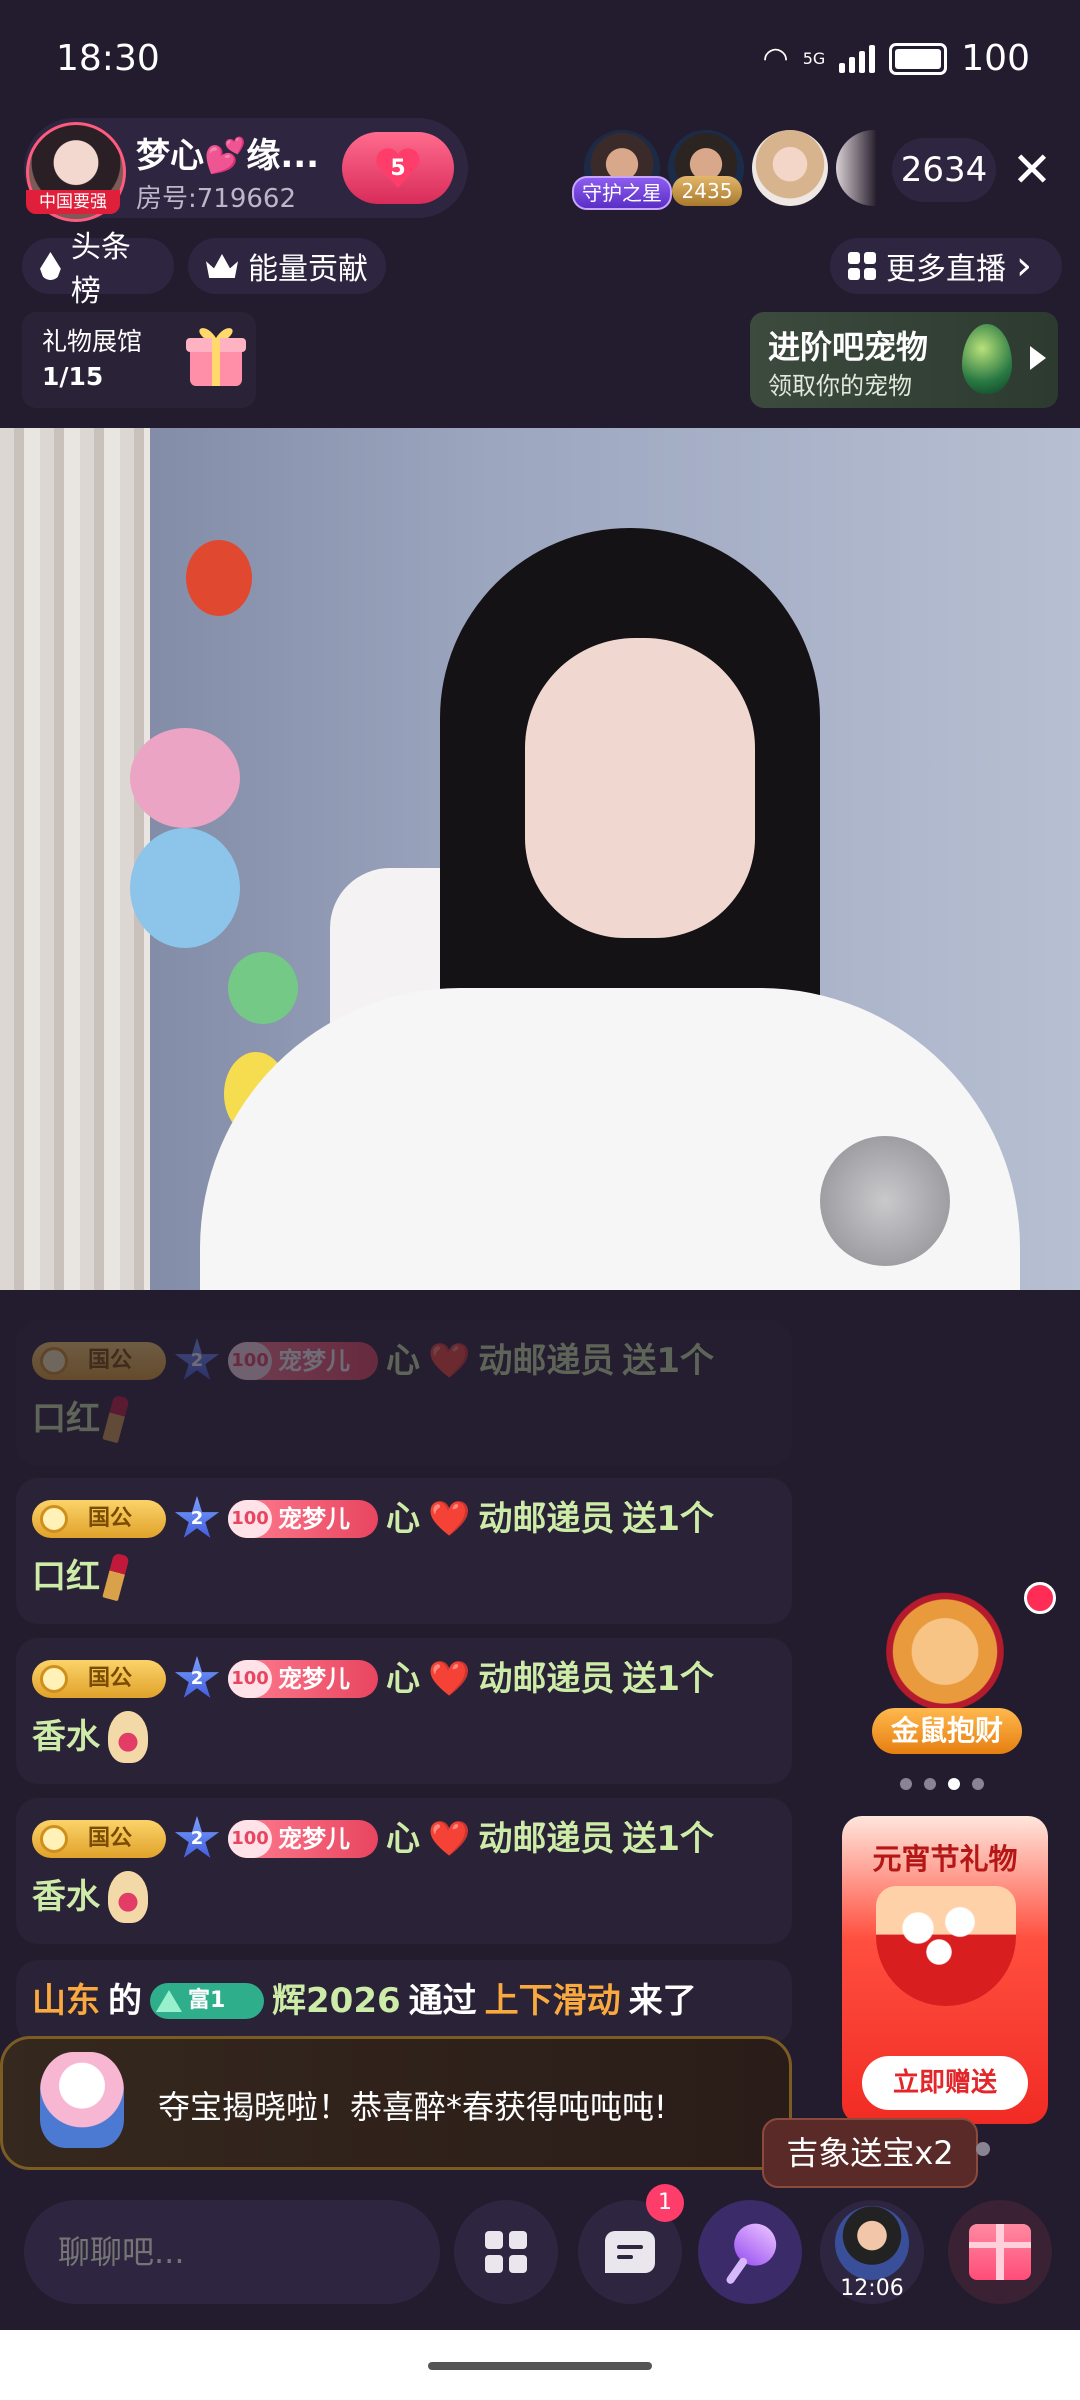 This screenshot has width=1080, height=2400. What do you see at coordinates (896, 58) in the screenshot?
I see `status-indicators: ◠ 5G 100` at bounding box center [896, 58].